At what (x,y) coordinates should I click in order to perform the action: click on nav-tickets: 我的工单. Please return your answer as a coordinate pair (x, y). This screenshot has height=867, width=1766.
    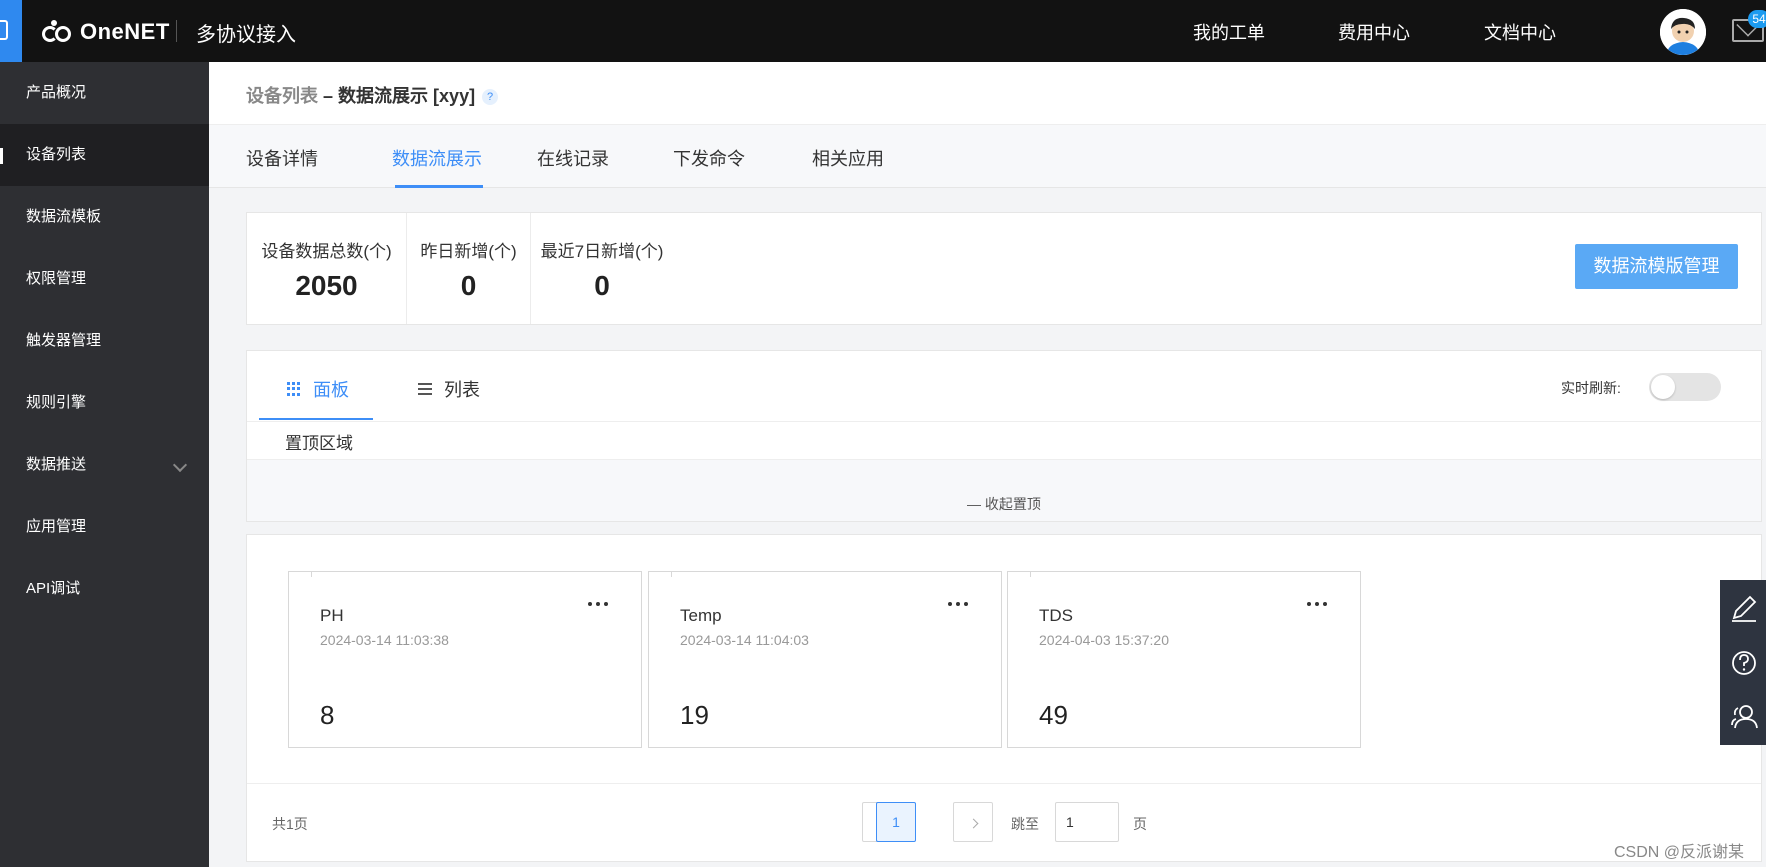
    Looking at the image, I should click on (1229, 32).